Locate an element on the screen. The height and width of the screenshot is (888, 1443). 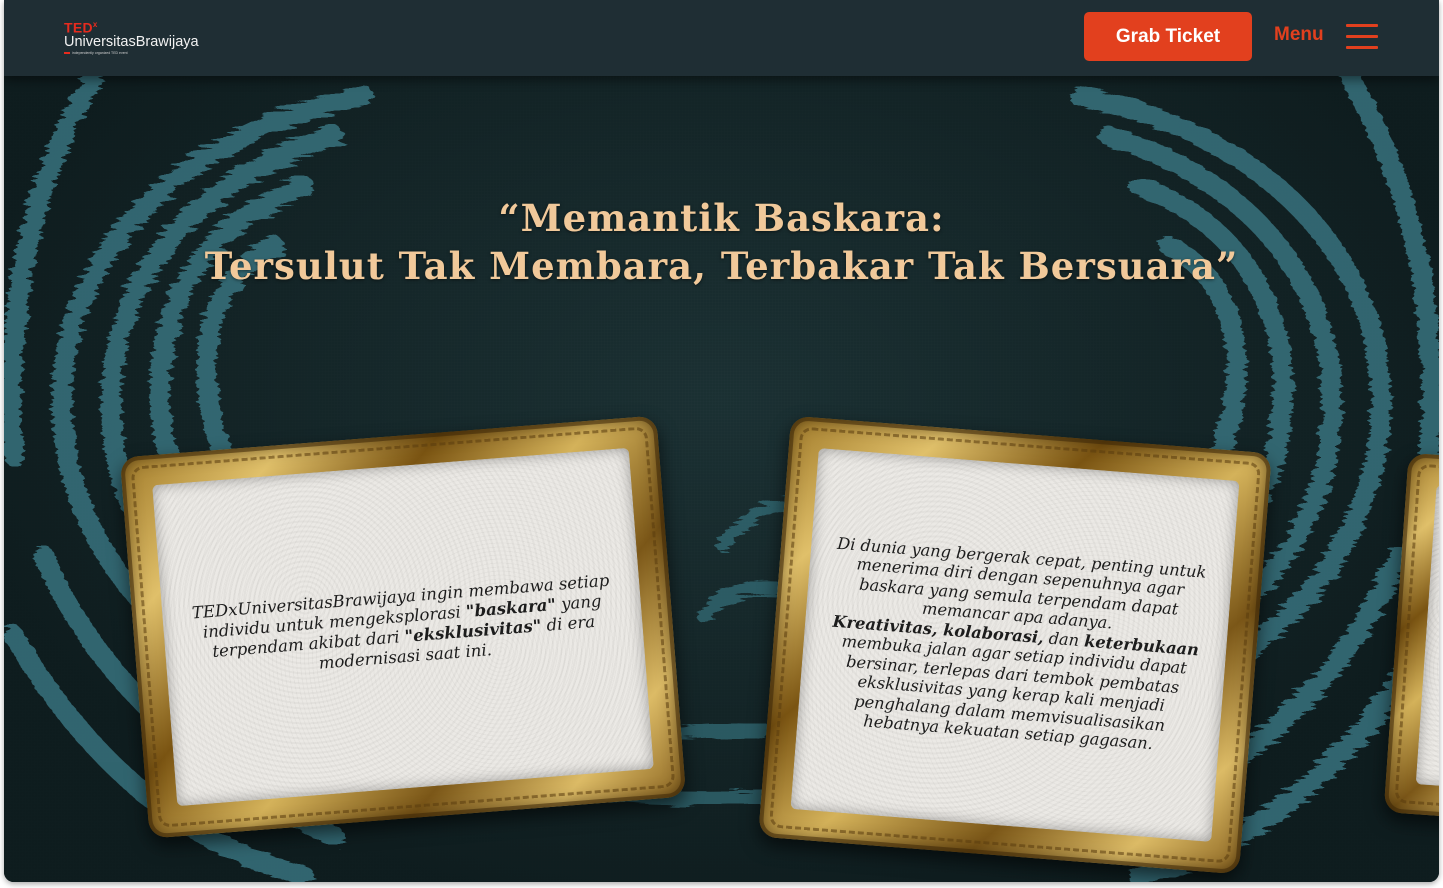
grab-ticket-button: Grab Ticket is located at coordinates (1168, 36).